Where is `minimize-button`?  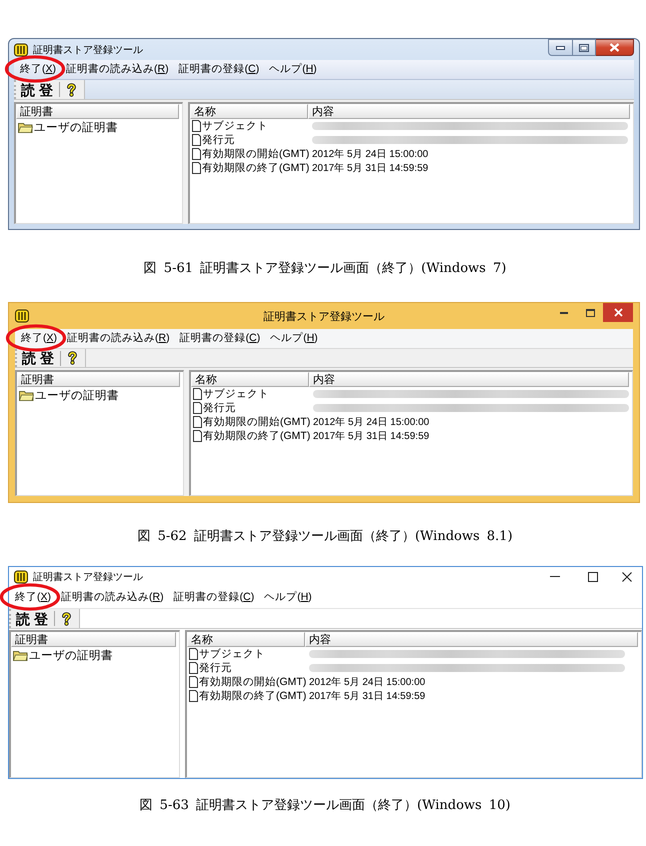 minimize-button is located at coordinates (560, 47).